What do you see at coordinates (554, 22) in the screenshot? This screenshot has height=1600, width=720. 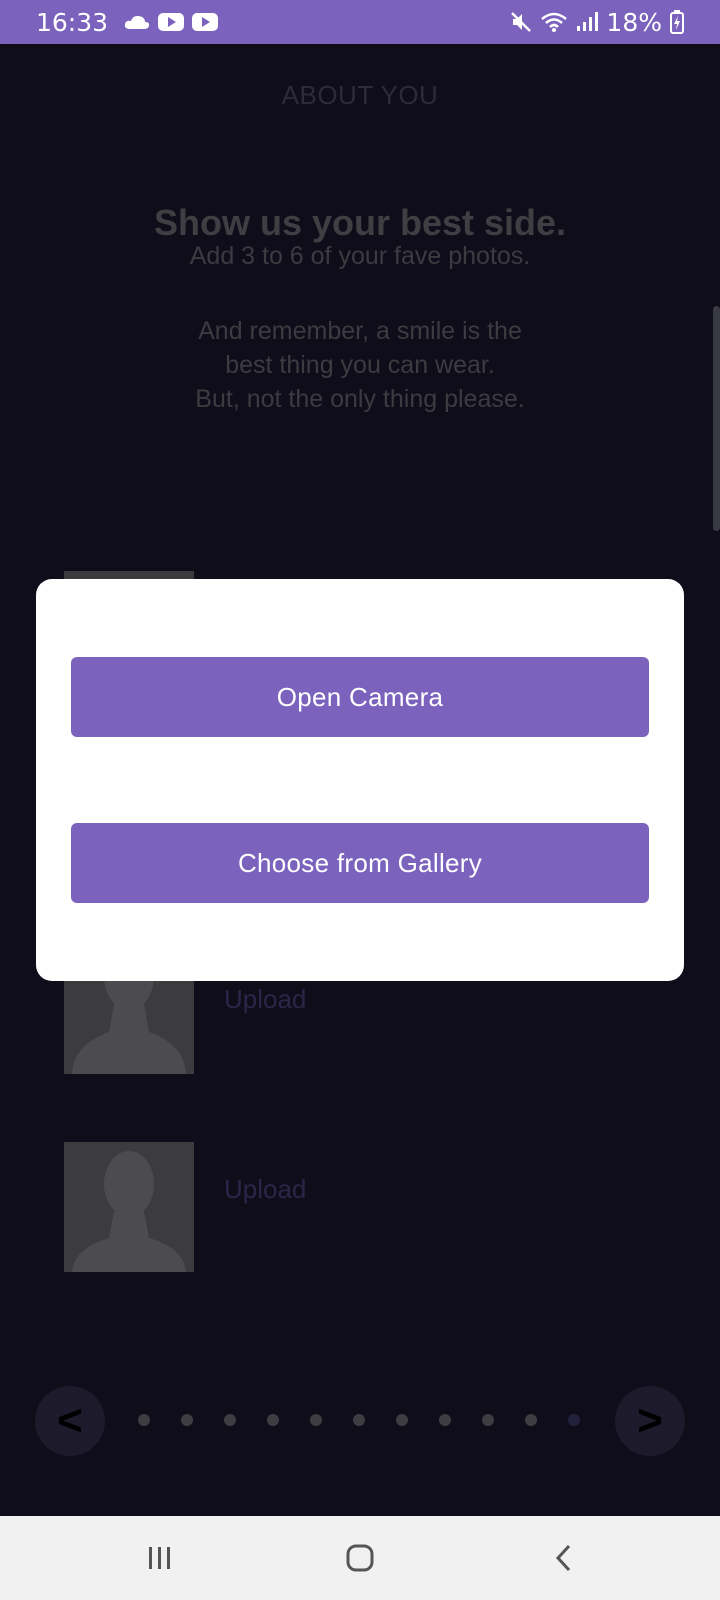 I see `wifi-icon` at bounding box center [554, 22].